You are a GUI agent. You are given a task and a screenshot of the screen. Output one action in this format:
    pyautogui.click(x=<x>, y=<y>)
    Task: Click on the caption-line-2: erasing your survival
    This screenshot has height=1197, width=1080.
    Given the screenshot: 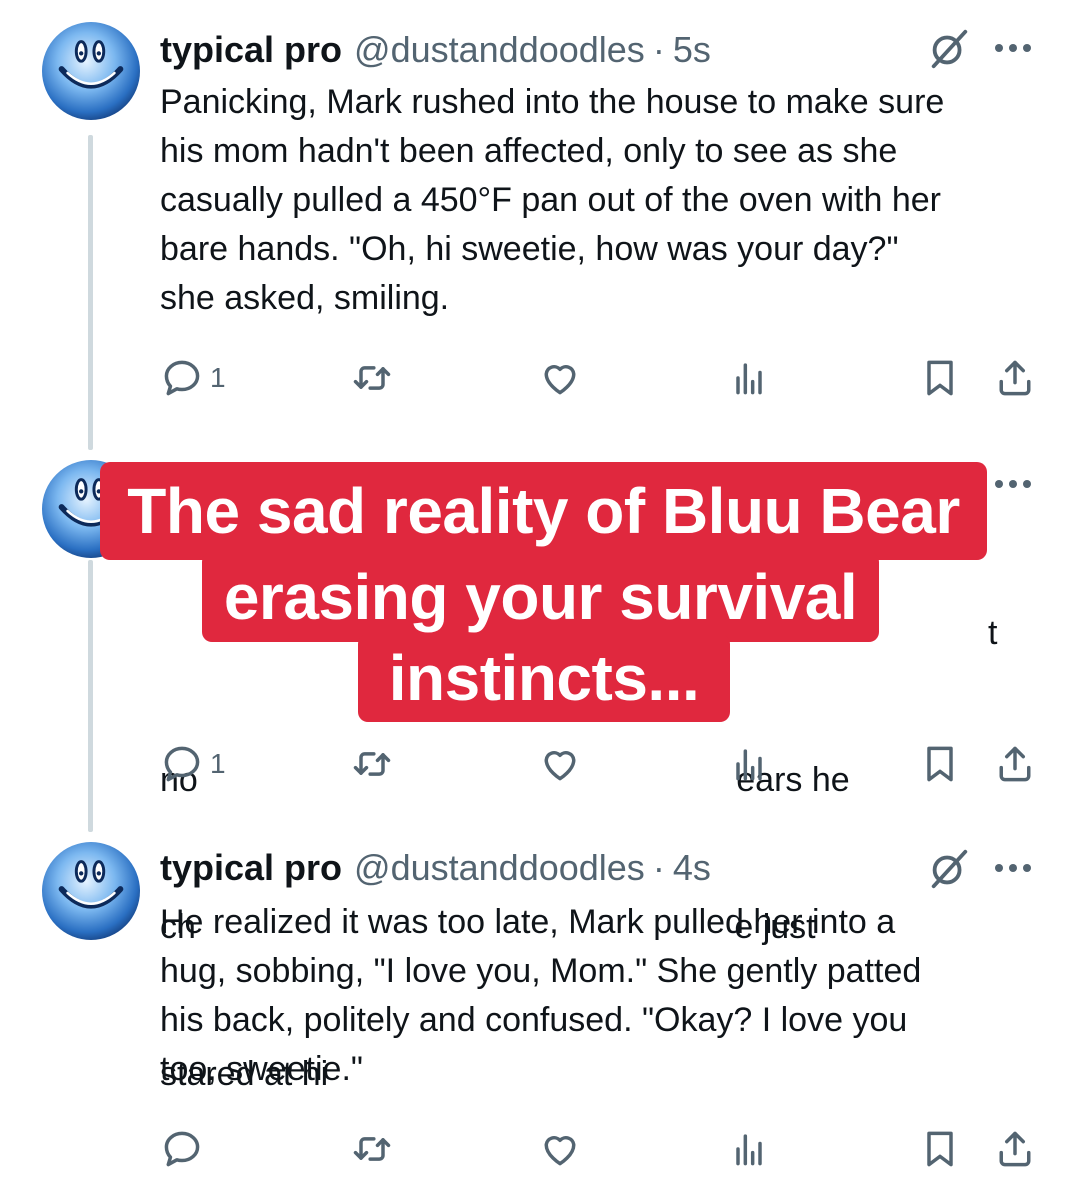 What is the action you would take?
    pyautogui.click(x=540, y=597)
    